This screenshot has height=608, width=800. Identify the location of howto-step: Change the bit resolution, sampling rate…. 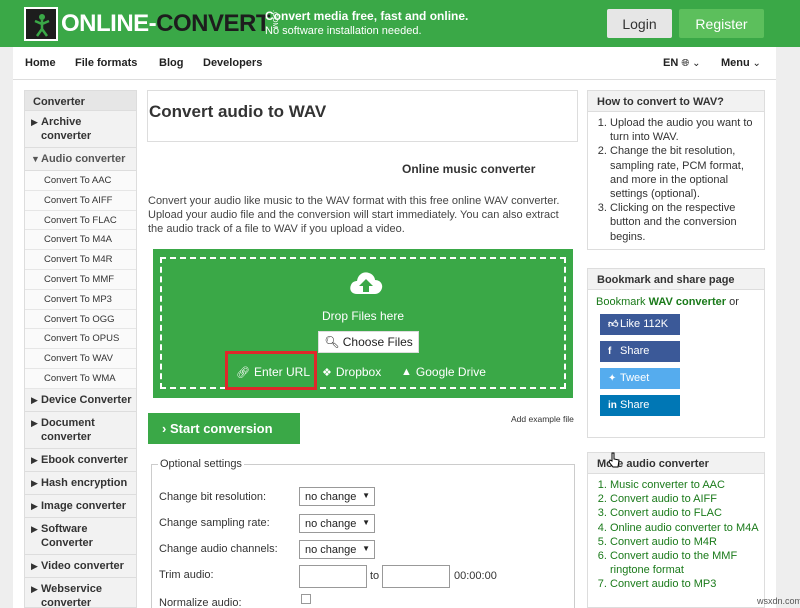
(687, 172).